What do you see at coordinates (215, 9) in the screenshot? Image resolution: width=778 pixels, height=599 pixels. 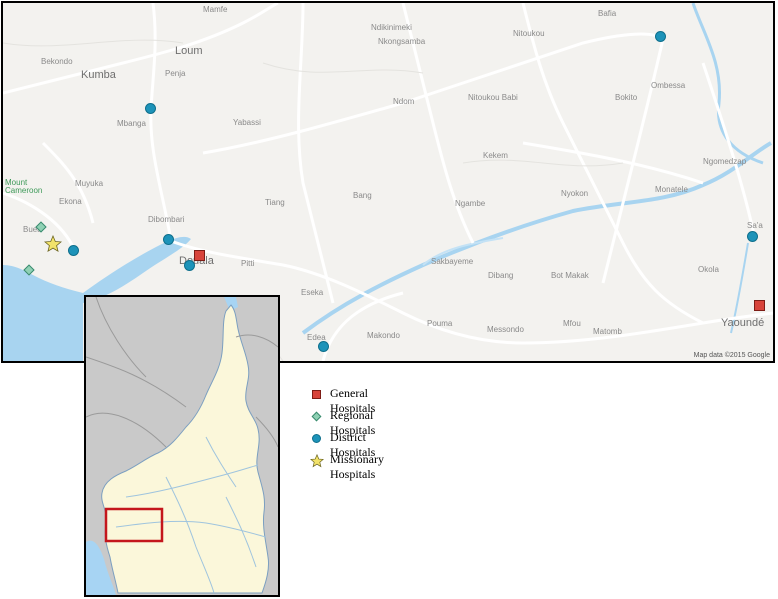 I see `place-label: Mamfe` at bounding box center [215, 9].